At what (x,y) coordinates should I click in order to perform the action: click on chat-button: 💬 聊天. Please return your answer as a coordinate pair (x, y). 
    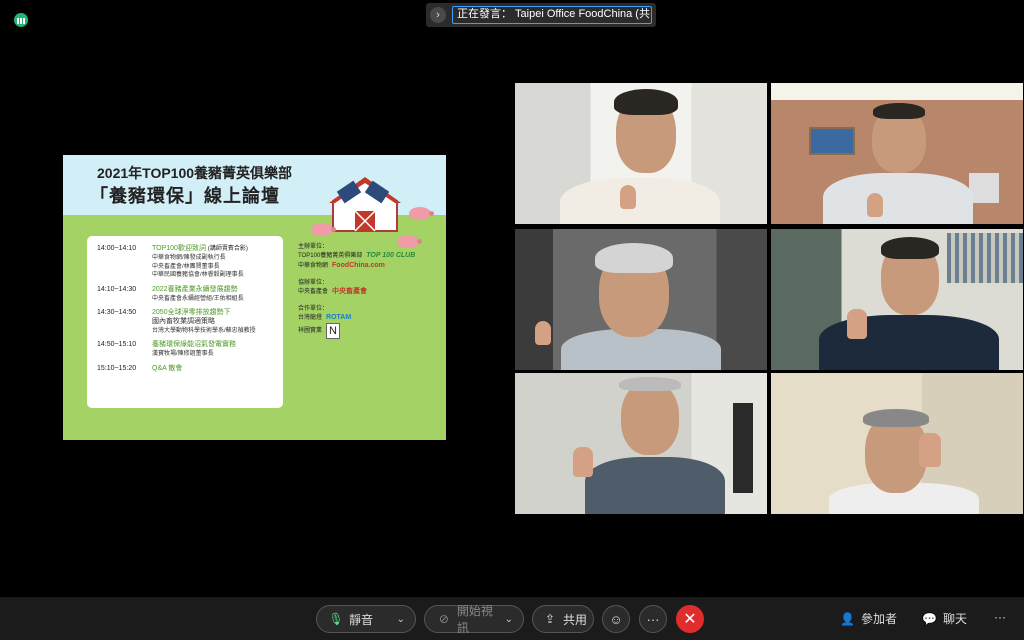
    Looking at the image, I should click on (944, 618).